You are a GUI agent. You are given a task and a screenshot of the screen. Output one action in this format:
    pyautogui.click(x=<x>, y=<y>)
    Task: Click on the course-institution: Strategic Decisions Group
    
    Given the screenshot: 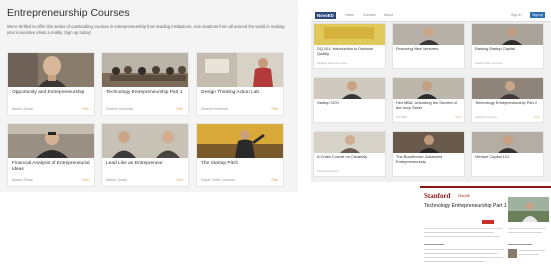 What is the action you would take?
    pyautogui.click(x=332, y=63)
    